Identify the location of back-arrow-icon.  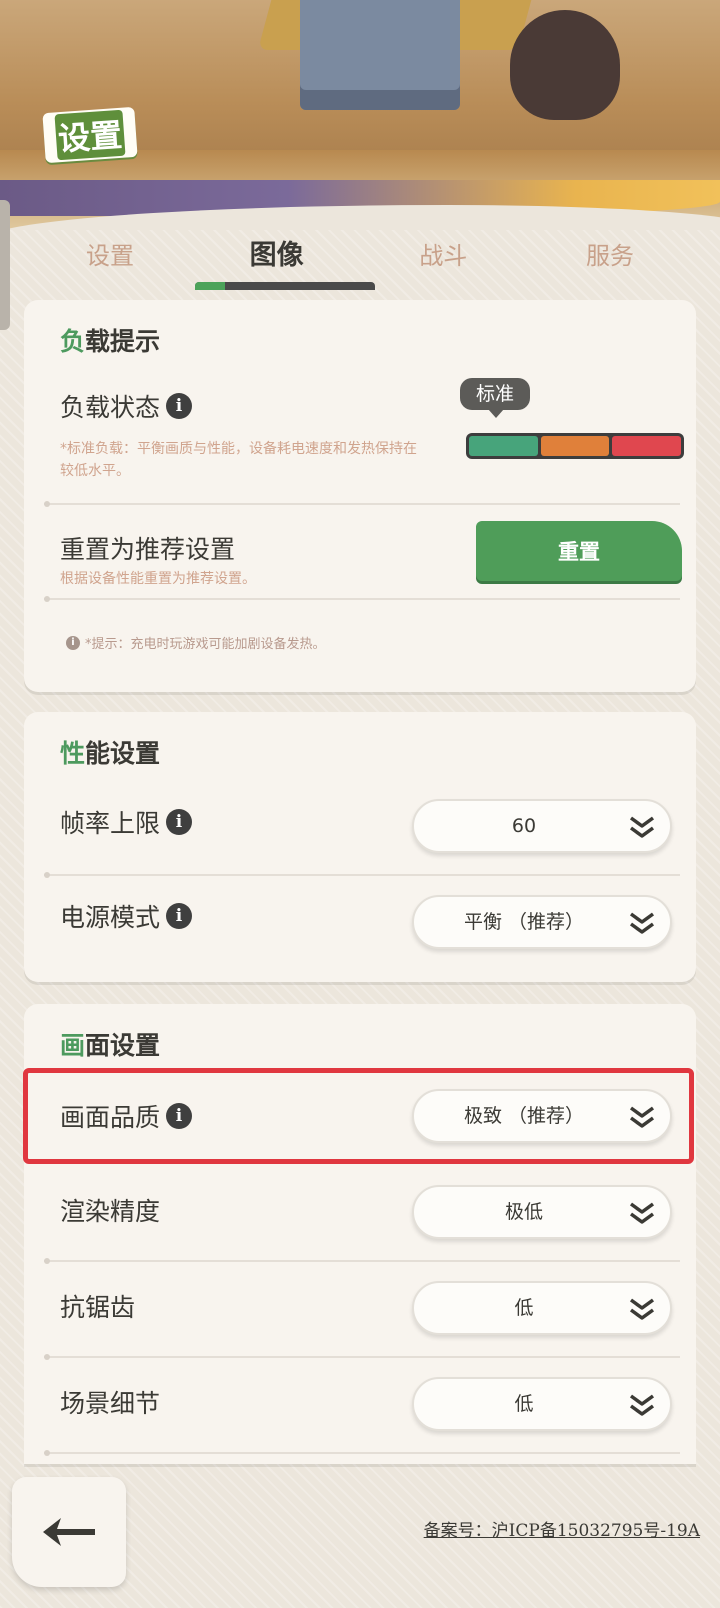
(69, 1532).